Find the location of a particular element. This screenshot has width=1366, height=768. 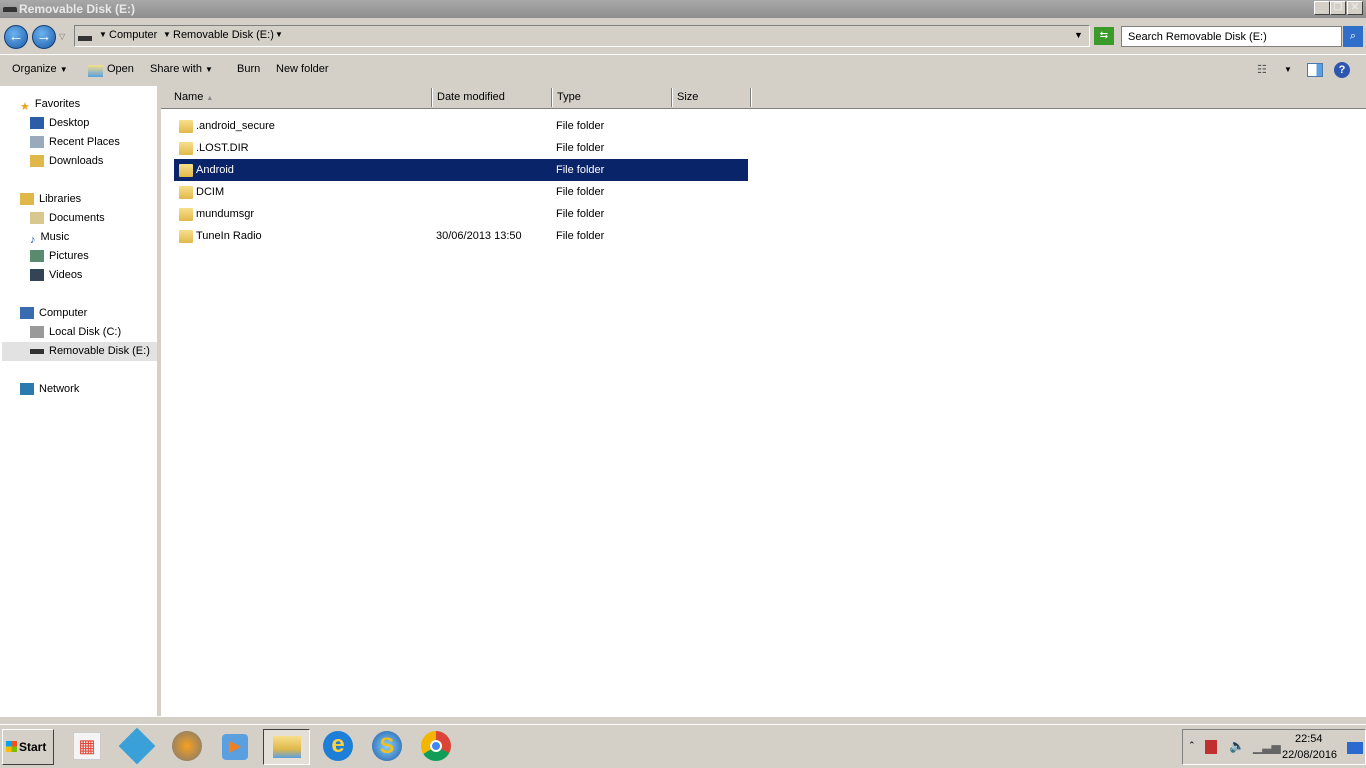

network-signal-icon: ▁▃▅ is located at coordinates (1267, 747).